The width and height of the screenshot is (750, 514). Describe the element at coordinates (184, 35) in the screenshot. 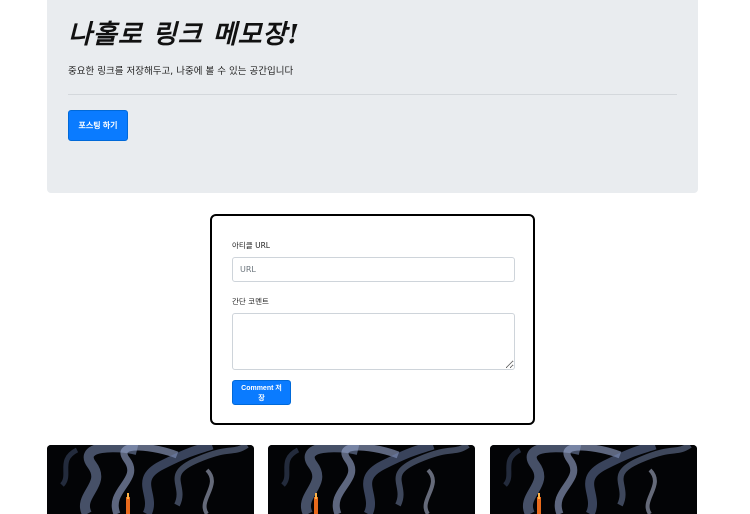

I see `page-title: 나홀로 링크 메모장!` at that location.